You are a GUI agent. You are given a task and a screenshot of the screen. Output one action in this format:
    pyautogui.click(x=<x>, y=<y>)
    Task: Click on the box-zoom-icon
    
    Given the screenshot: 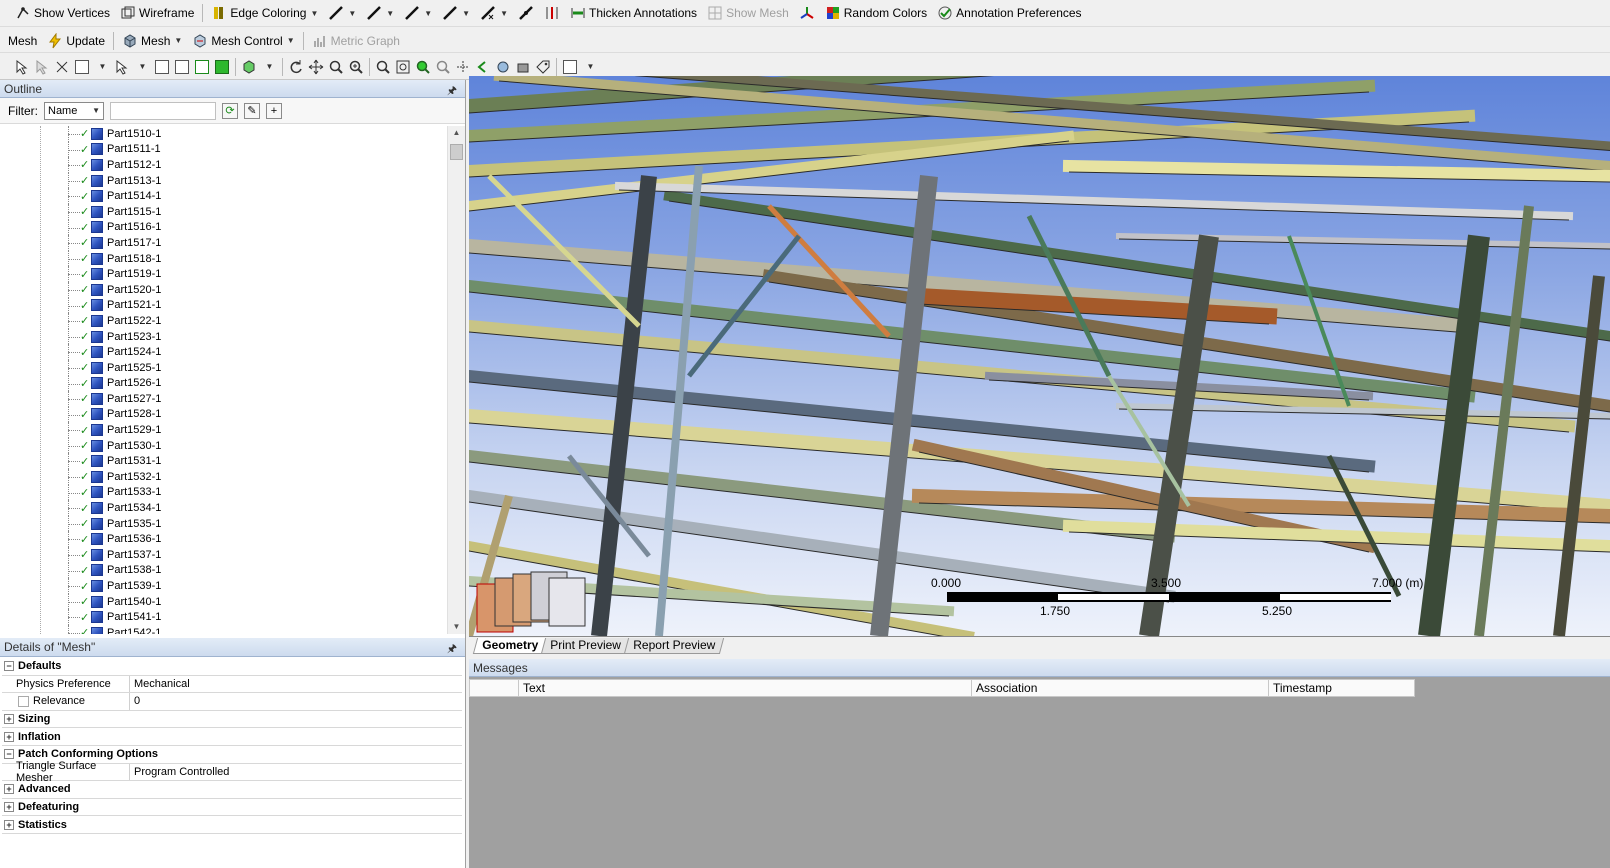 What is the action you would take?
    pyautogui.click(x=356, y=67)
    